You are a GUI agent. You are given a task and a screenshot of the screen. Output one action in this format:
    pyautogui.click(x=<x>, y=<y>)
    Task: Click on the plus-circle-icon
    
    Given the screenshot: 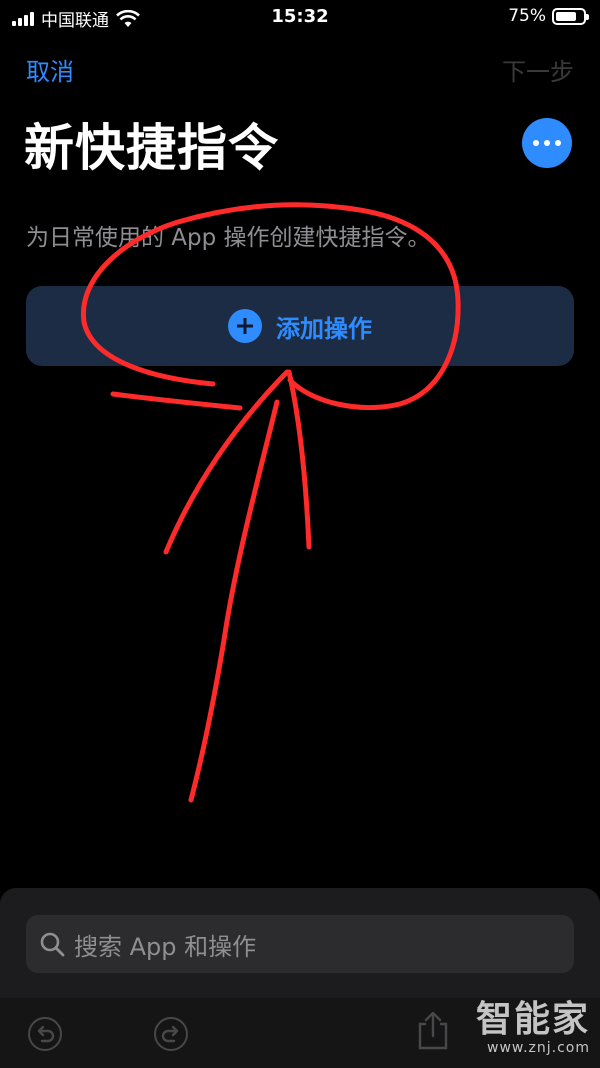 What is the action you would take?
    pyautogui.click(x=245, y=326)
    